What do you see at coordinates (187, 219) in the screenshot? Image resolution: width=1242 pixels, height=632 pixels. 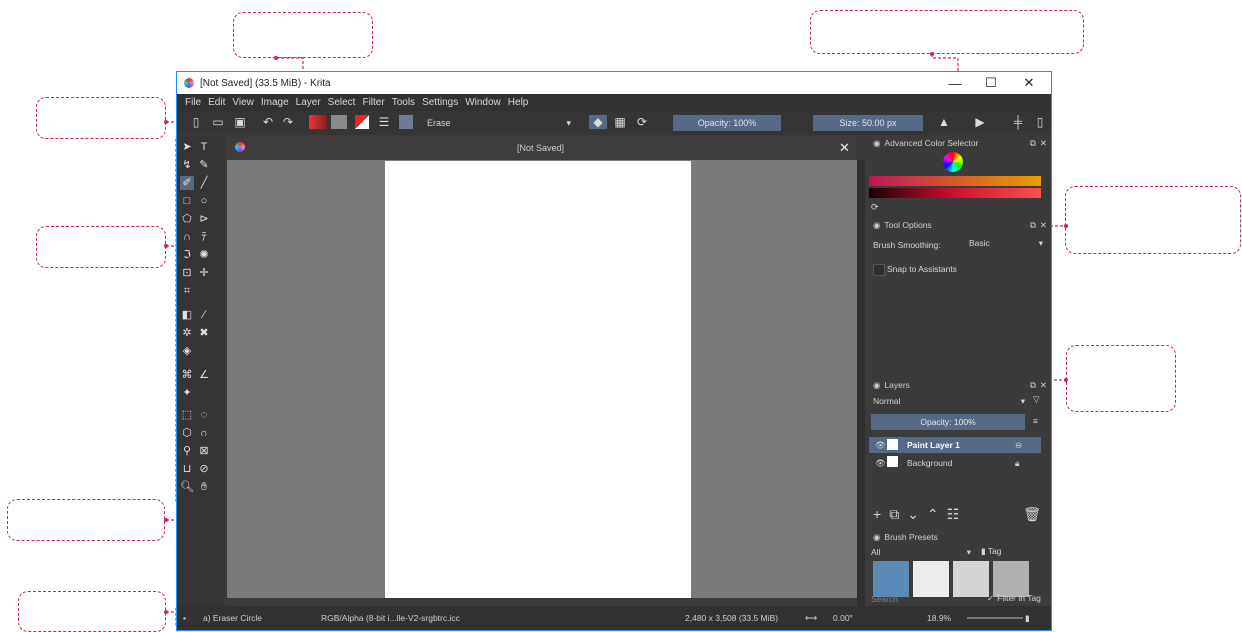 I see `polygon-tool-icon: ⬠` at bounding box center [187, 219].